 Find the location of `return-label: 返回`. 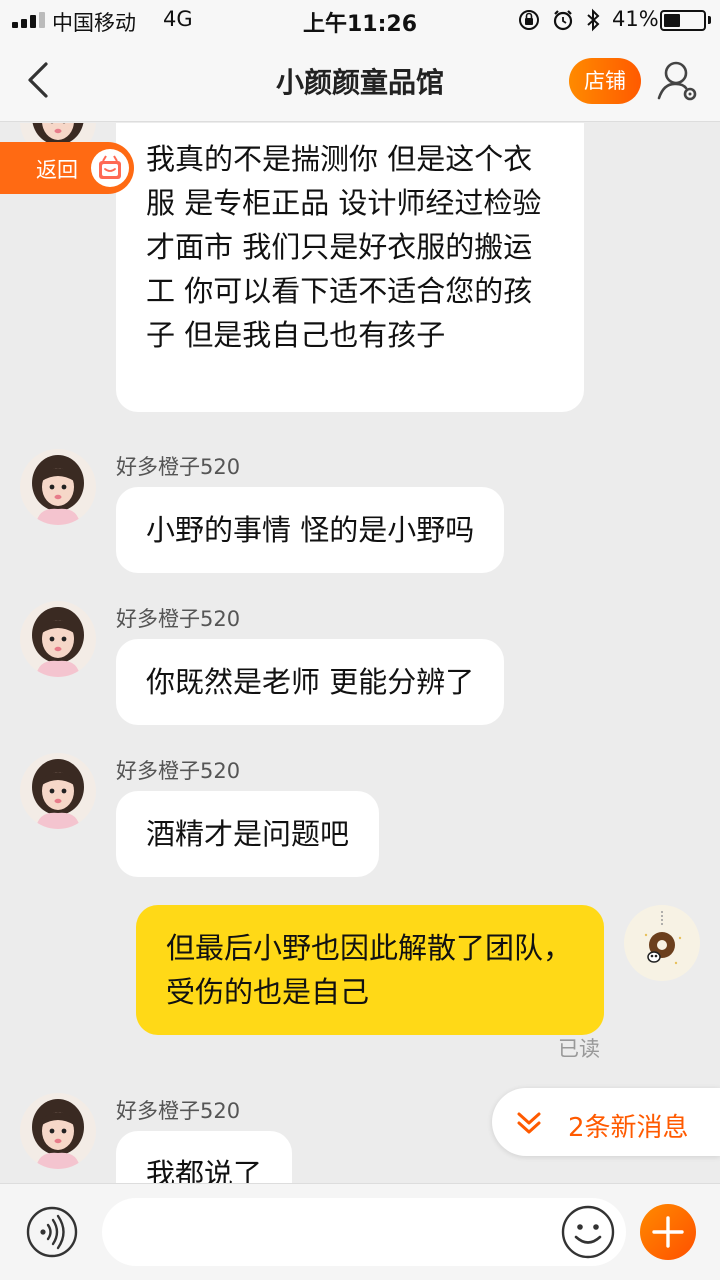

return-label: 返回 is located at coordinates (57, 170).